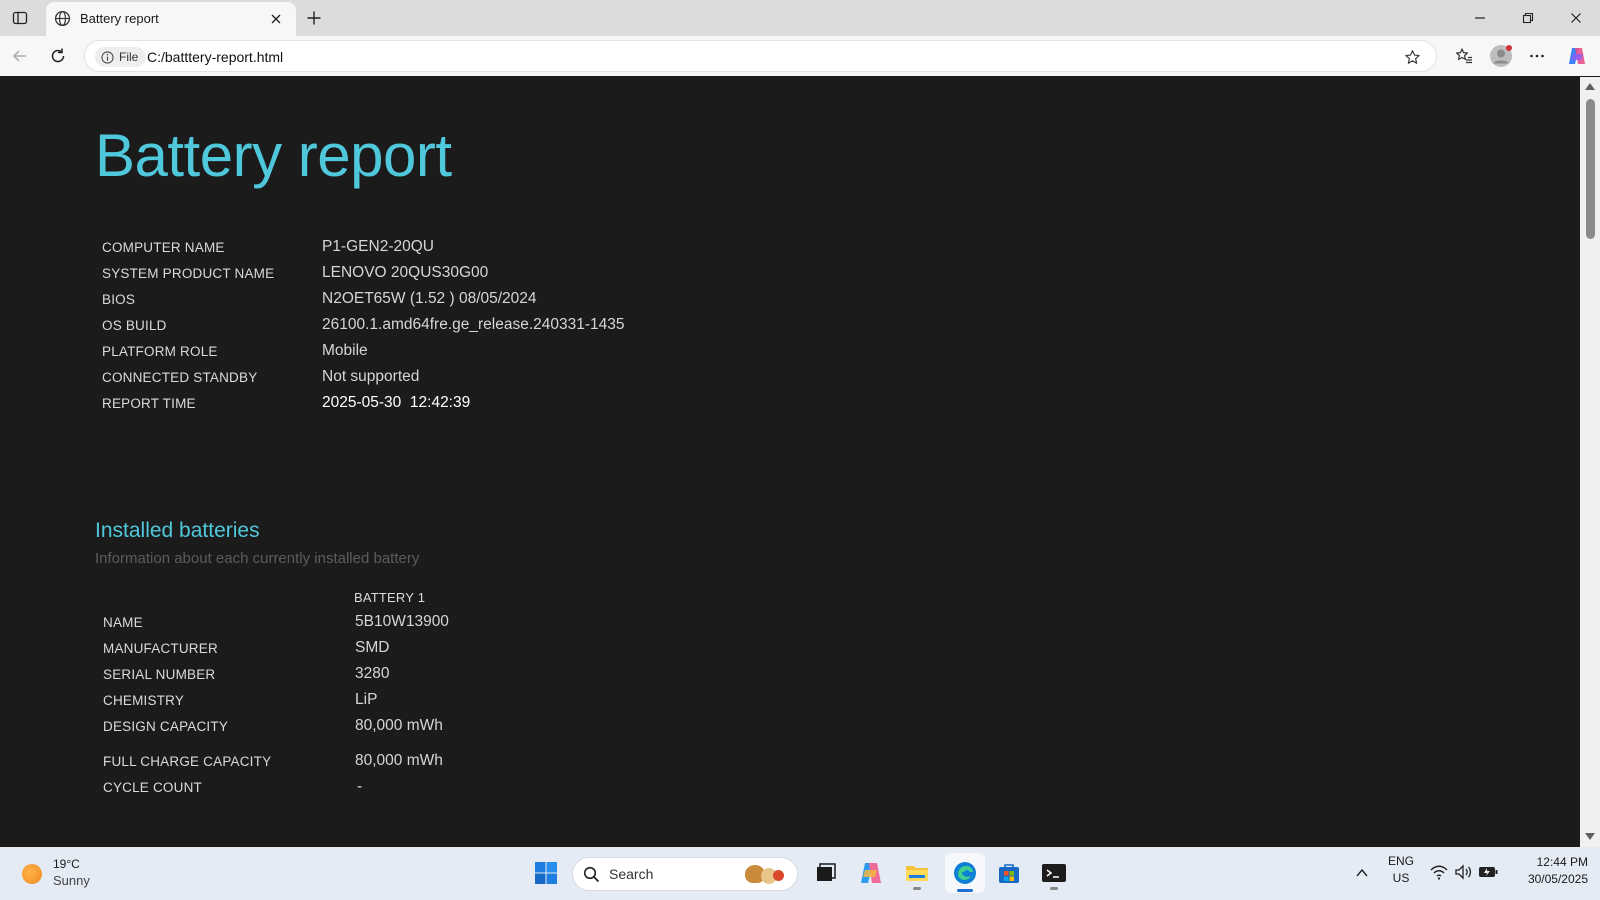 Image resolution: width=1600 pixels, height=900 pixels. What do you see at coordinates (152, 787) in the screenshot?
I see `battery-label: CYCLE COUNT` at bounding box center [152, 787].